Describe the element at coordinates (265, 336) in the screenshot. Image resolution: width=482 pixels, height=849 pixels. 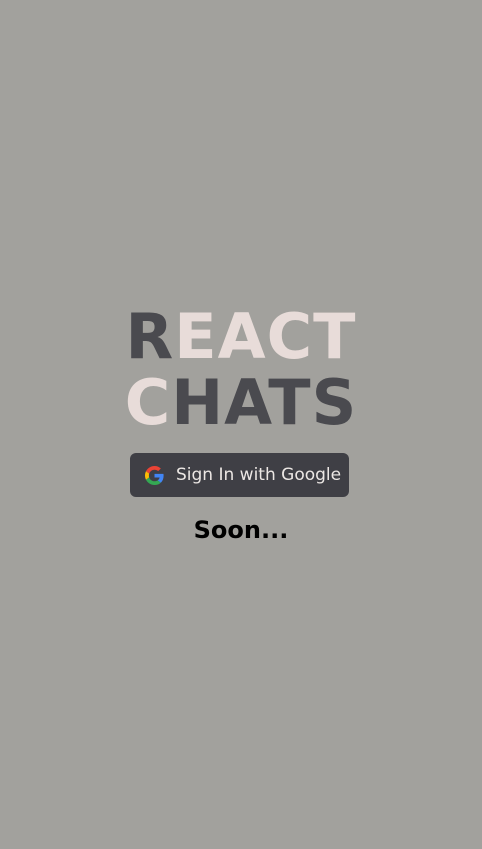
I see `logo-letters-eact: EACT` at that location.